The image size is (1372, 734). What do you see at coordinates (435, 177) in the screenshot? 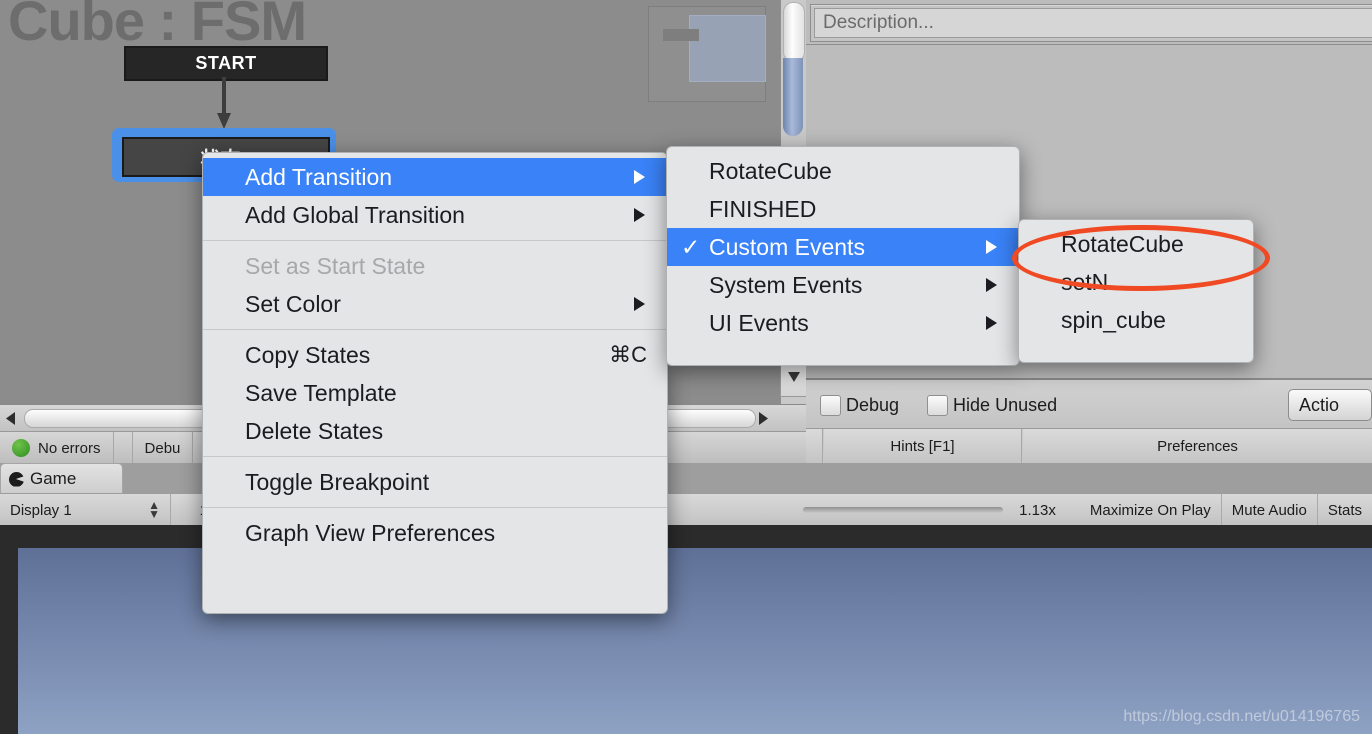
I see `menu-item-add-transition: Add Transition` at bounding box center [435, 177].